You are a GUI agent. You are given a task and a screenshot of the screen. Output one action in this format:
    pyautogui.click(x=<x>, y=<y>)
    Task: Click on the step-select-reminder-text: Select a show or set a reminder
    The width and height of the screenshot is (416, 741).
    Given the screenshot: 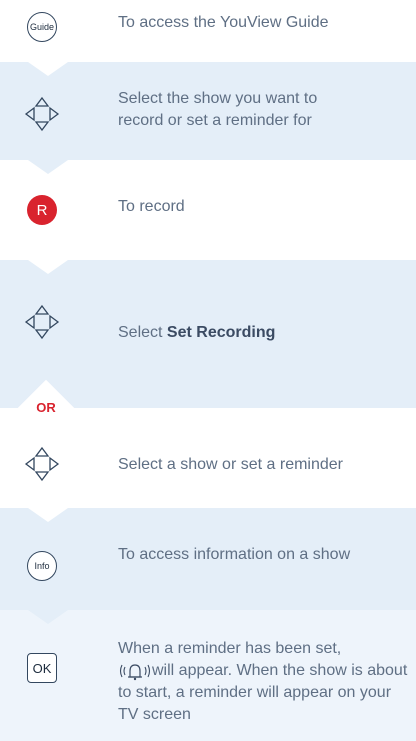 What is the action you would take?
    pyautogui.click(x=230, y=464)
    